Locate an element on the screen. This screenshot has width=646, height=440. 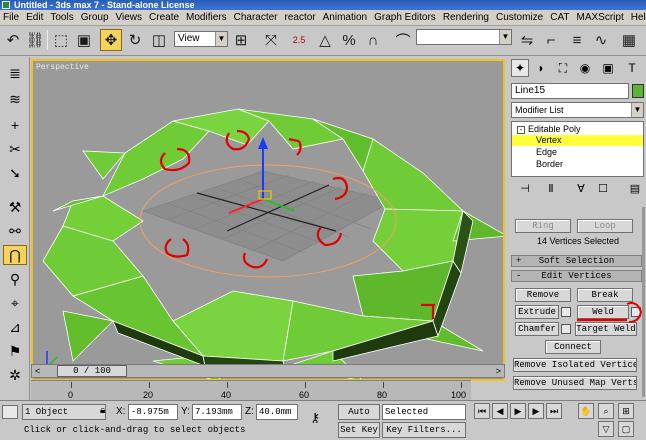
hierarchy-tab-icon: ⛶ is located at coordinates (563, 68).